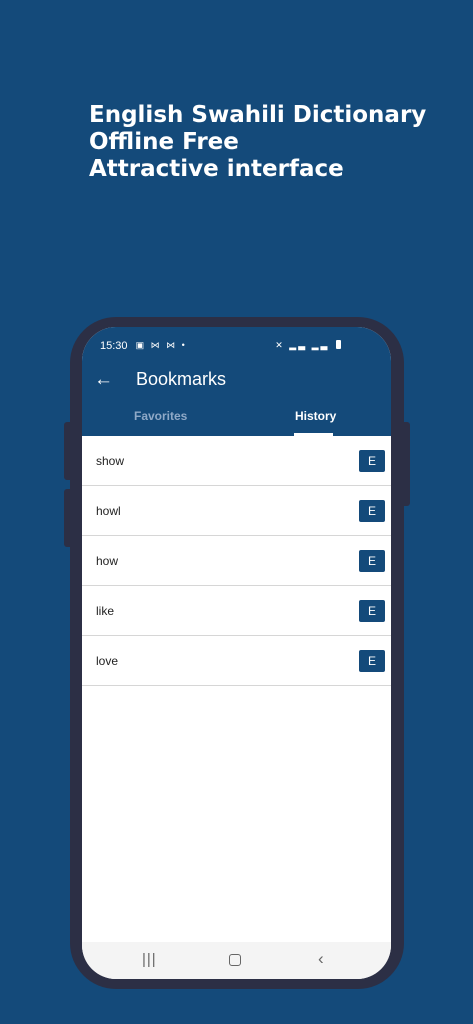 The width and height of the screenshot is (473, 1024). What do you see at coordinates (315, 416) in the screenshot?
I see `tab-history: History` at bounding box center [315, 416].